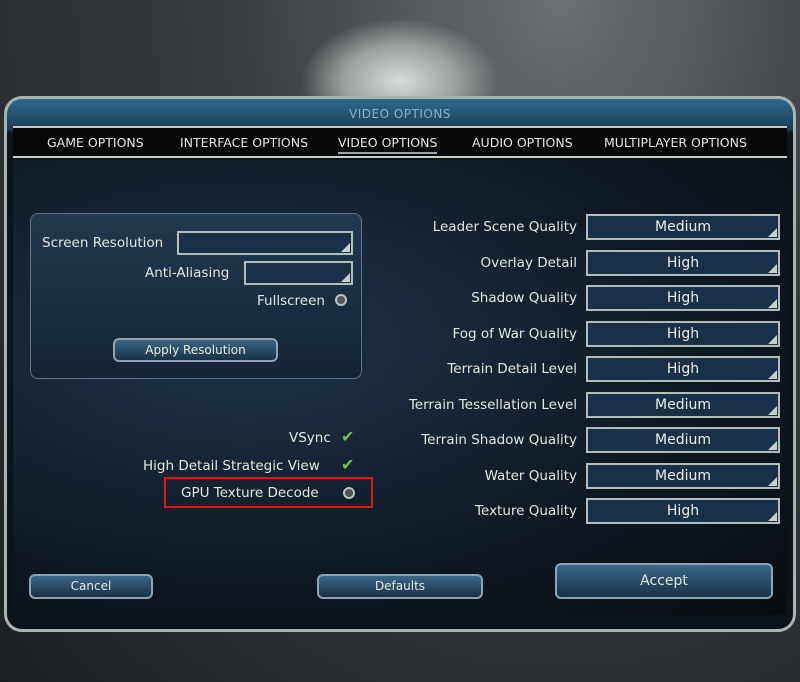 The width and height of the screenshot is (800, 682). What do you see at coordinates (103, 243) in the screenshot?
I see `screen-resolution-label: Screen Resolution` at bounding box center [103, 243].